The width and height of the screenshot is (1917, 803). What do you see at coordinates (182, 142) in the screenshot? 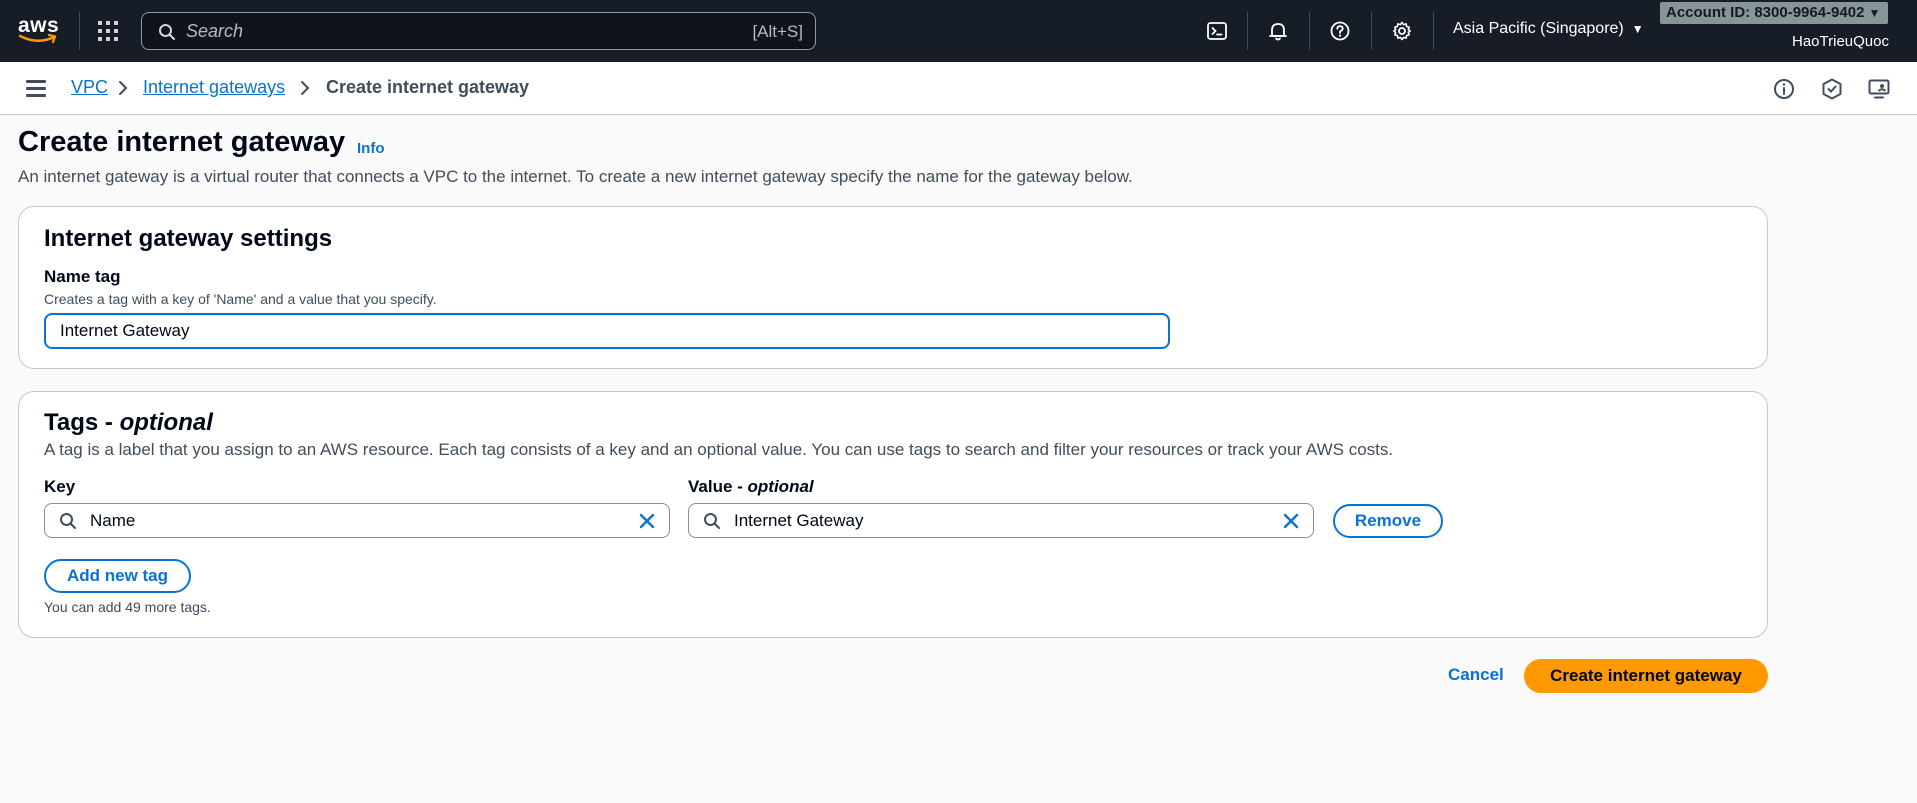
I see `page-title: Create internet gateway` at bounding box center [182, 142].